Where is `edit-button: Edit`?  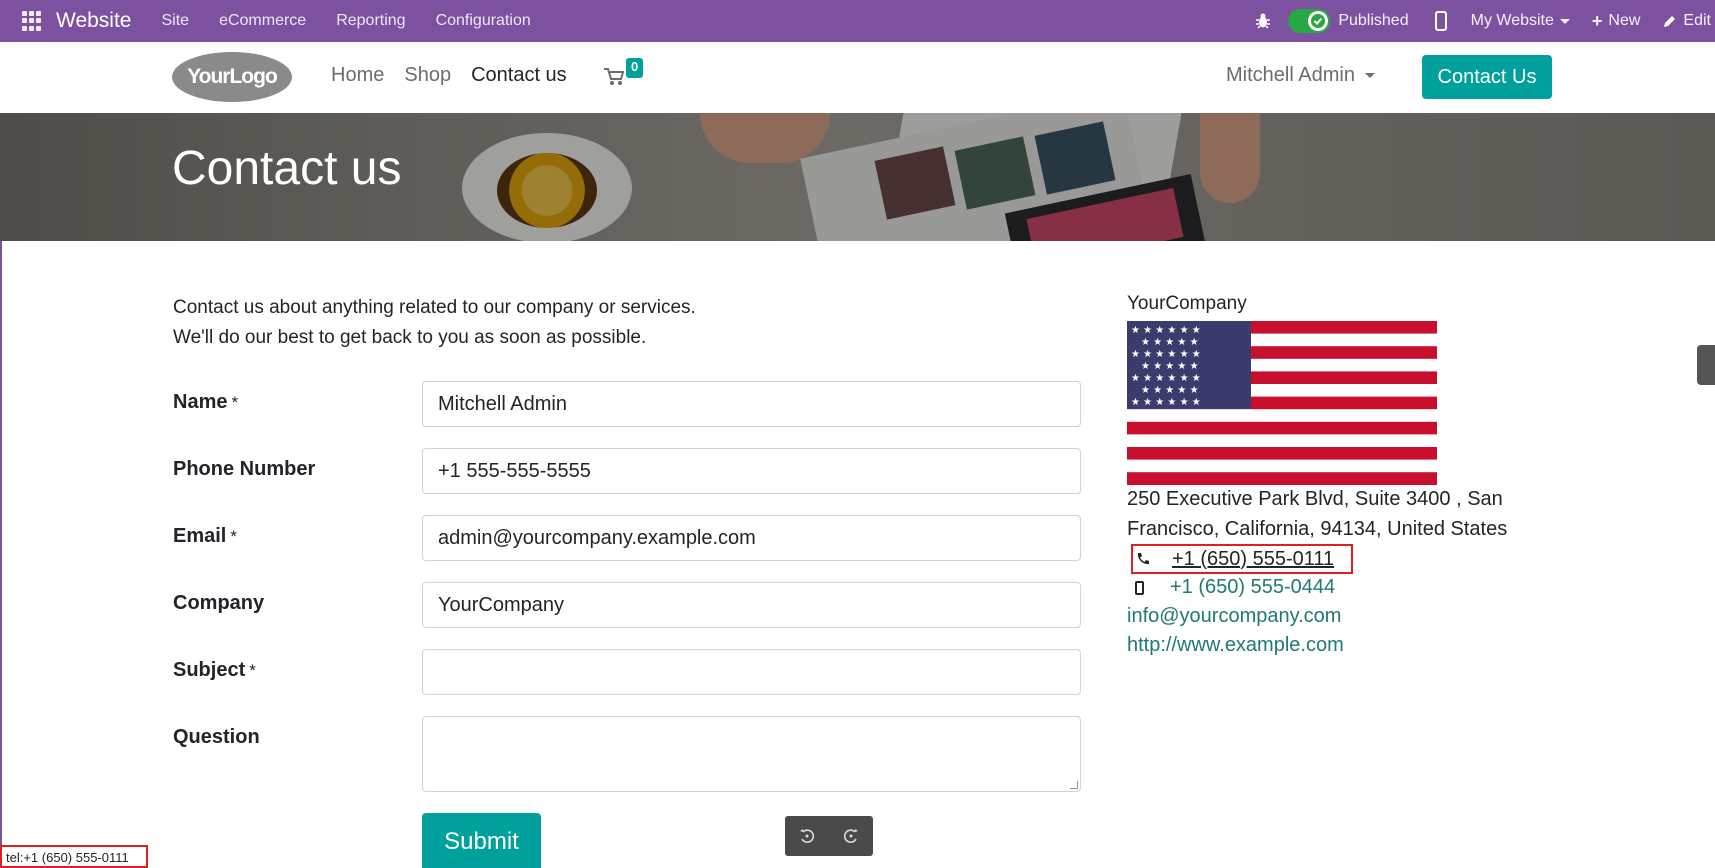
edit-button: Edit is located at coordinates (1686, 21).